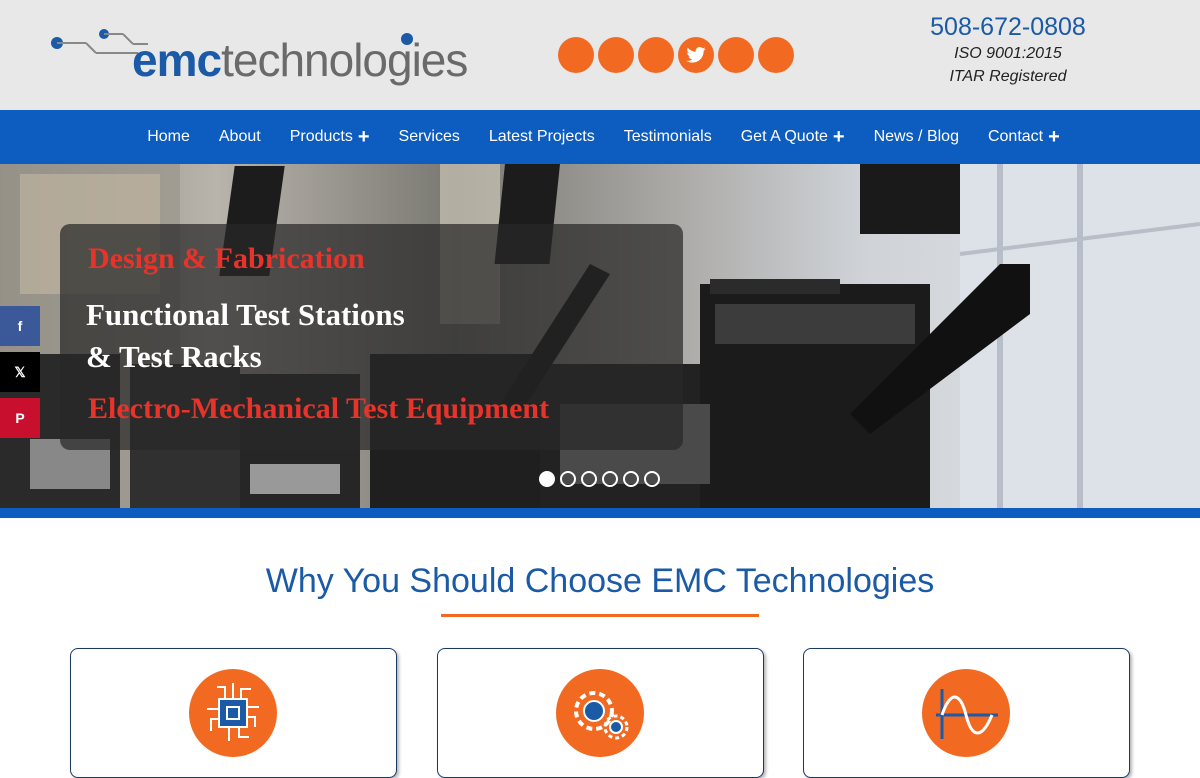 The image size is (1200, 778). I want to click on nav-item-label: Get A Quote, so click(784, 136).